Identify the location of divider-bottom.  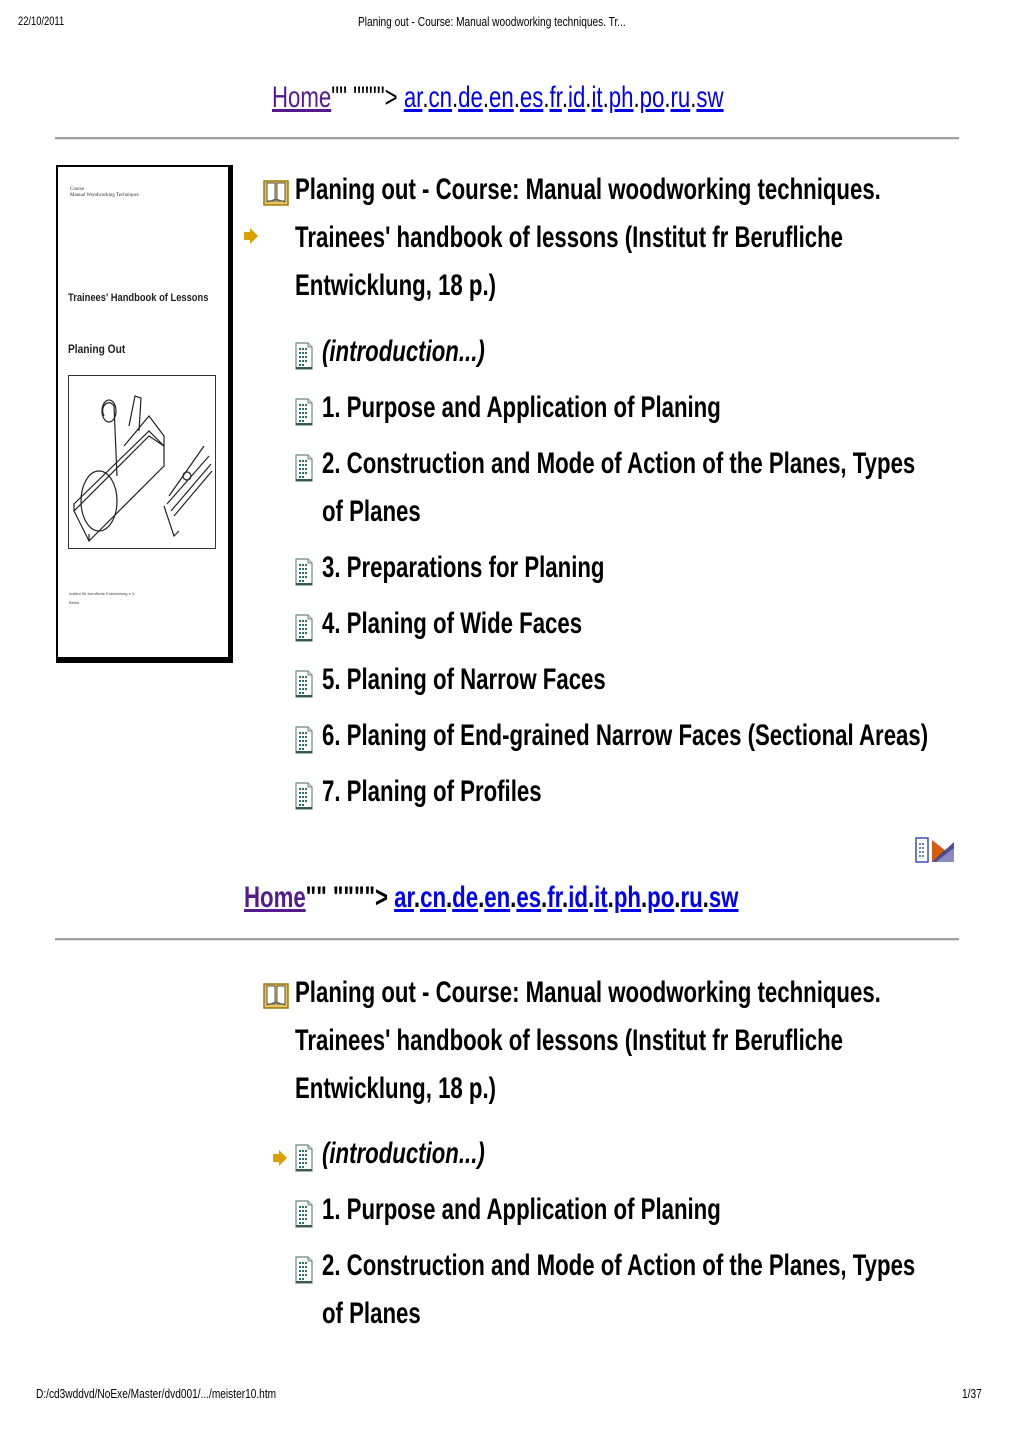
(507, 939).